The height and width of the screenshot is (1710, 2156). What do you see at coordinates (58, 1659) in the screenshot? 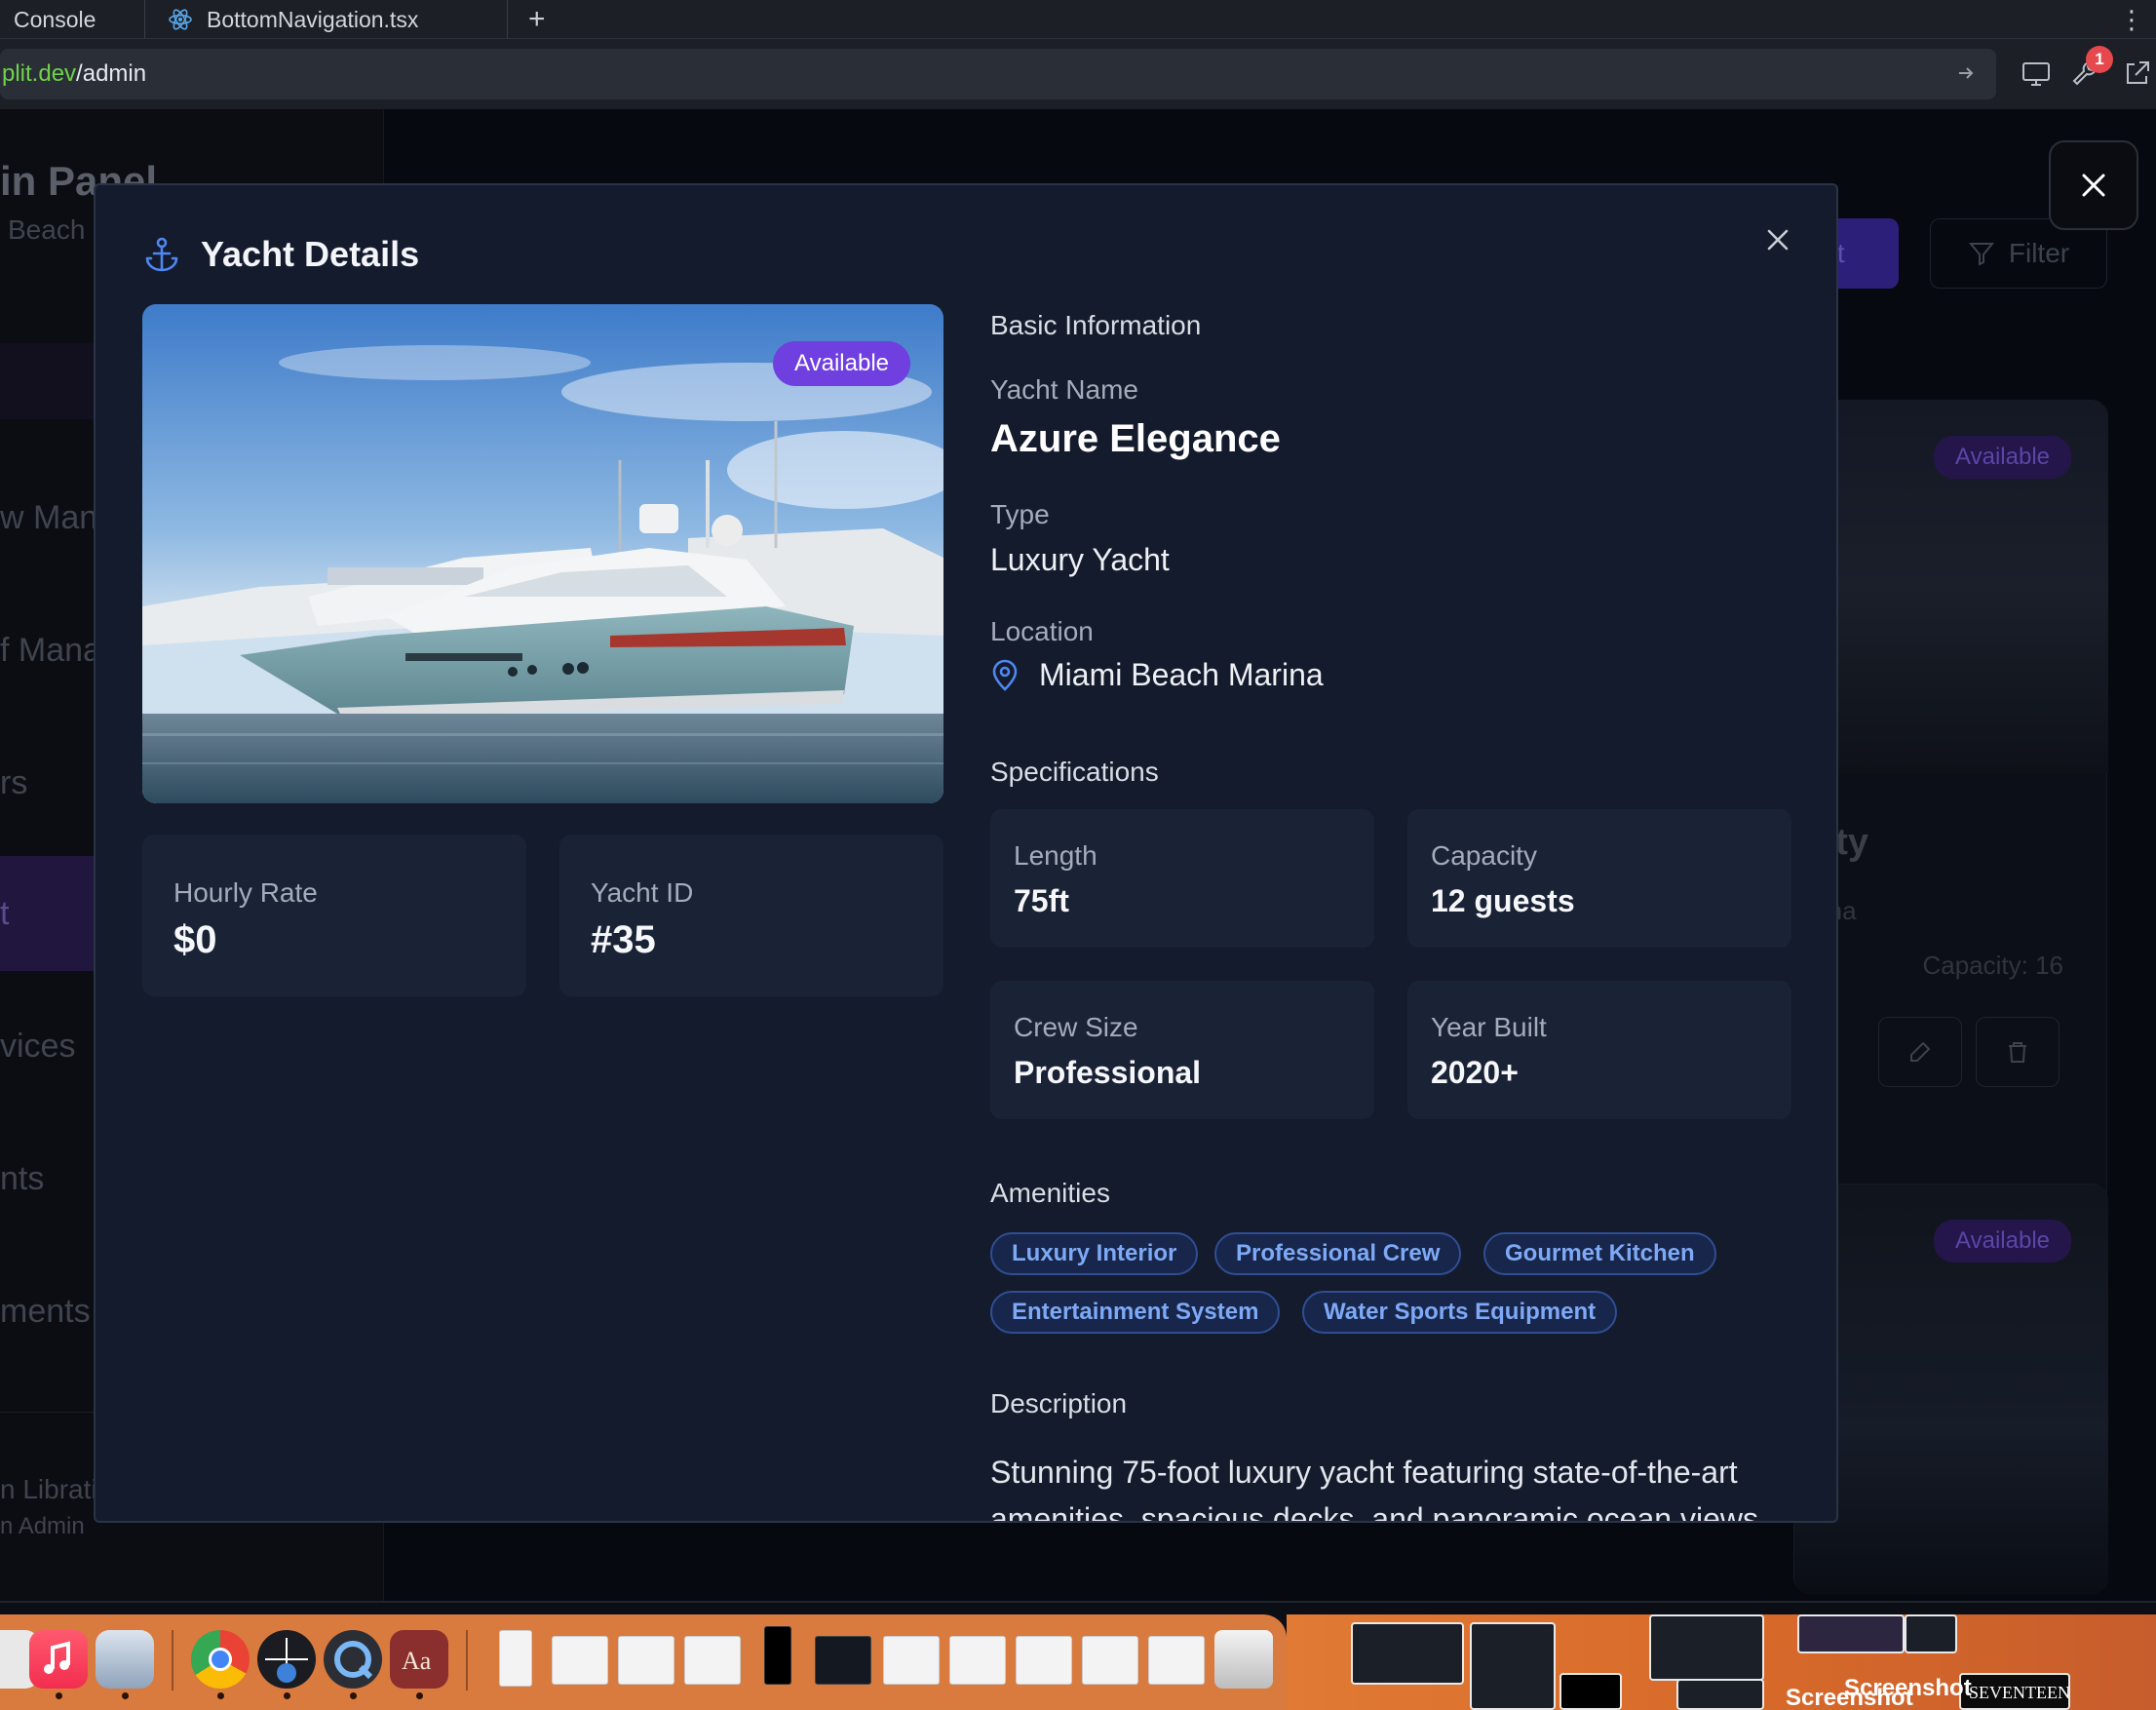
I see `music-icon` at bounding box center [58, 1659].